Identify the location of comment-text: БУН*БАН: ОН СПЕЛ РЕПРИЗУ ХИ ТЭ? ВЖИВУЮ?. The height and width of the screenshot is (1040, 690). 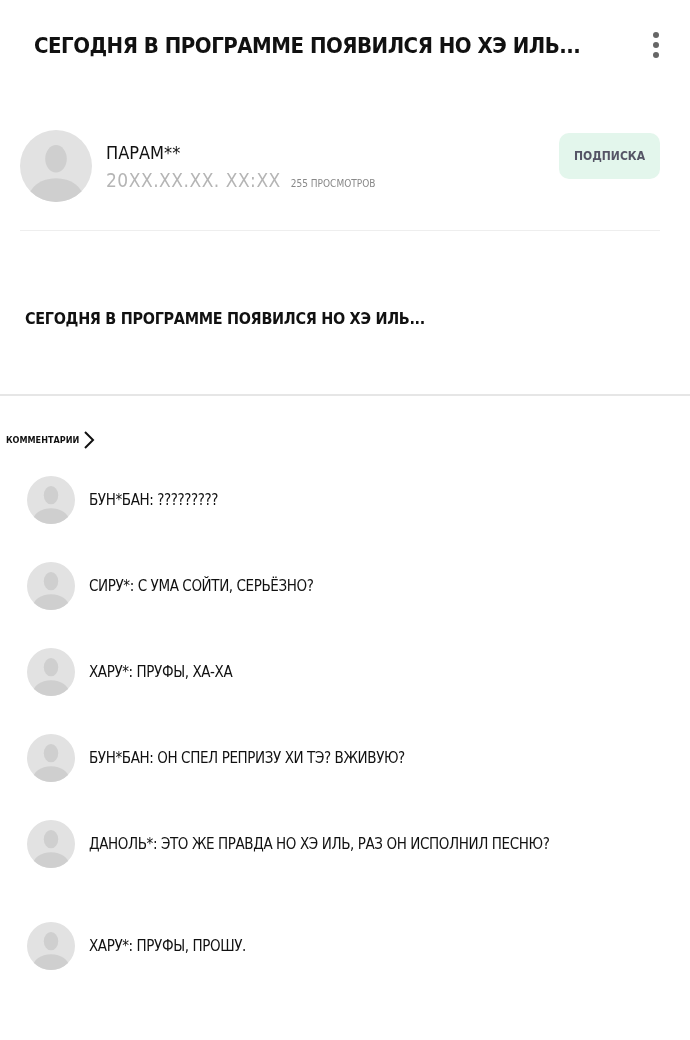
(247, 758).